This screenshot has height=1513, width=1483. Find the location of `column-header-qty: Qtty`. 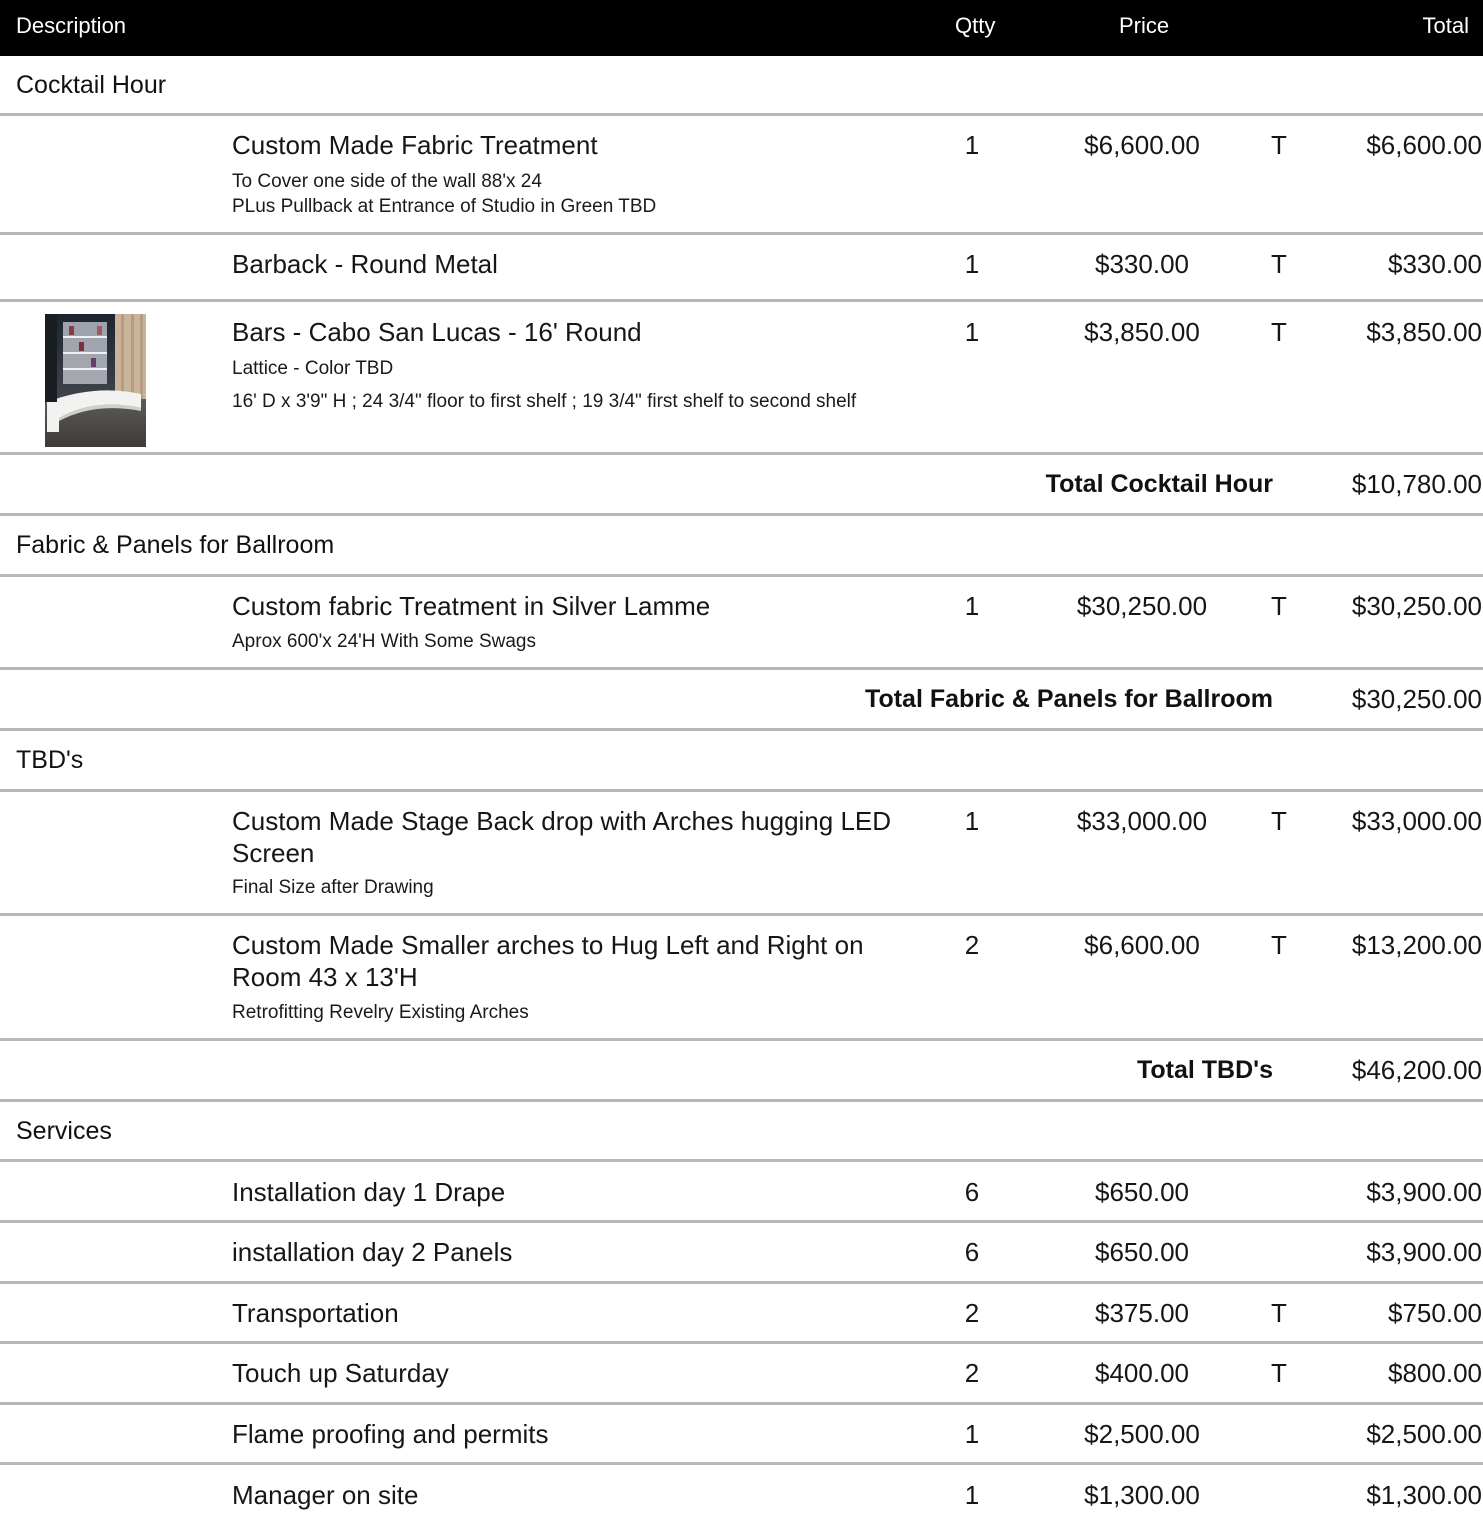

column-header-qty: Qtty is located at coordinates (975, 26).